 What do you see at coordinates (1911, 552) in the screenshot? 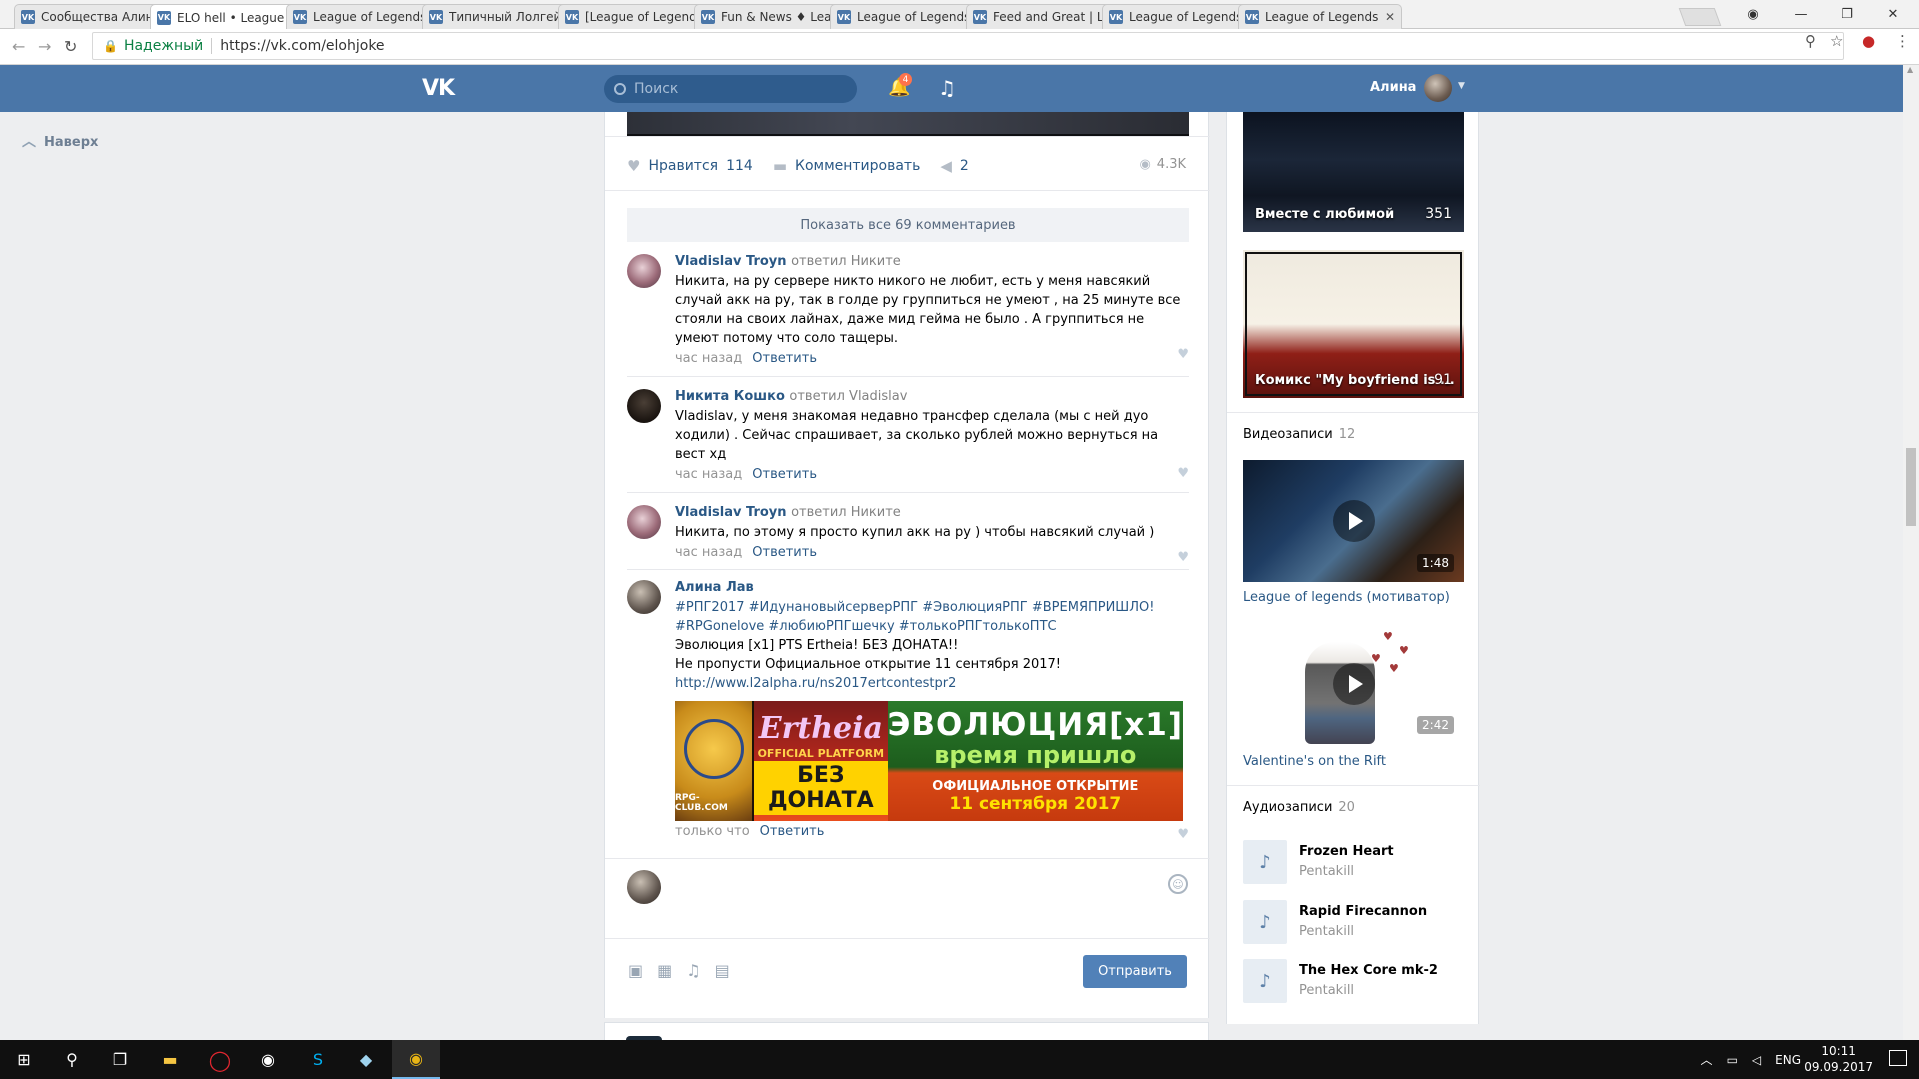
I see `page-scrollbar: ▲` at bounding box center [1911, 552].